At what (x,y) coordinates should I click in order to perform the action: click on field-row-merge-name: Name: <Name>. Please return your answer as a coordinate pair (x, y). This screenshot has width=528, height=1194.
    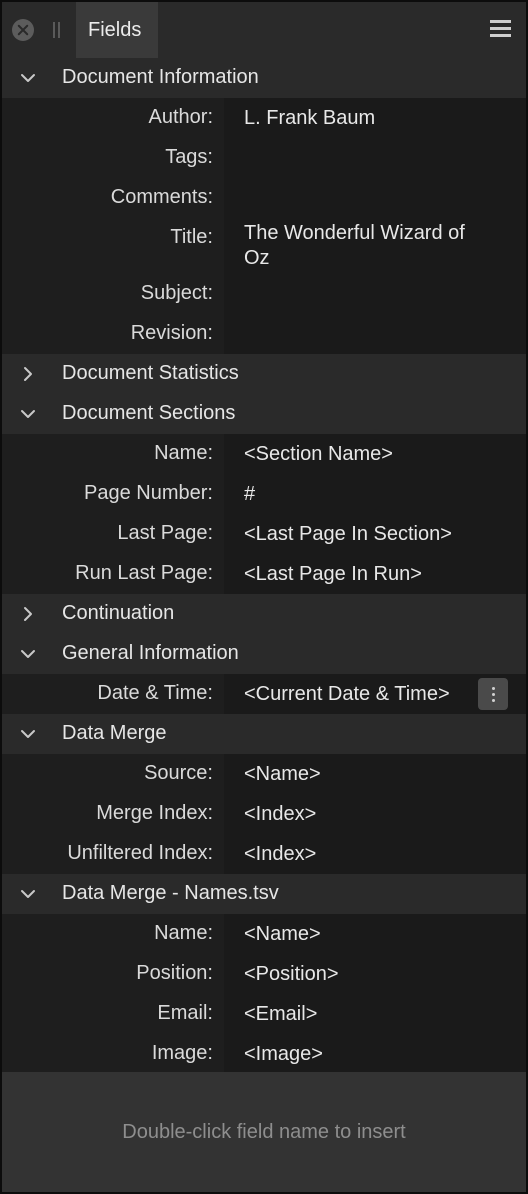
    Looking at the image, I should click on (264, 934).